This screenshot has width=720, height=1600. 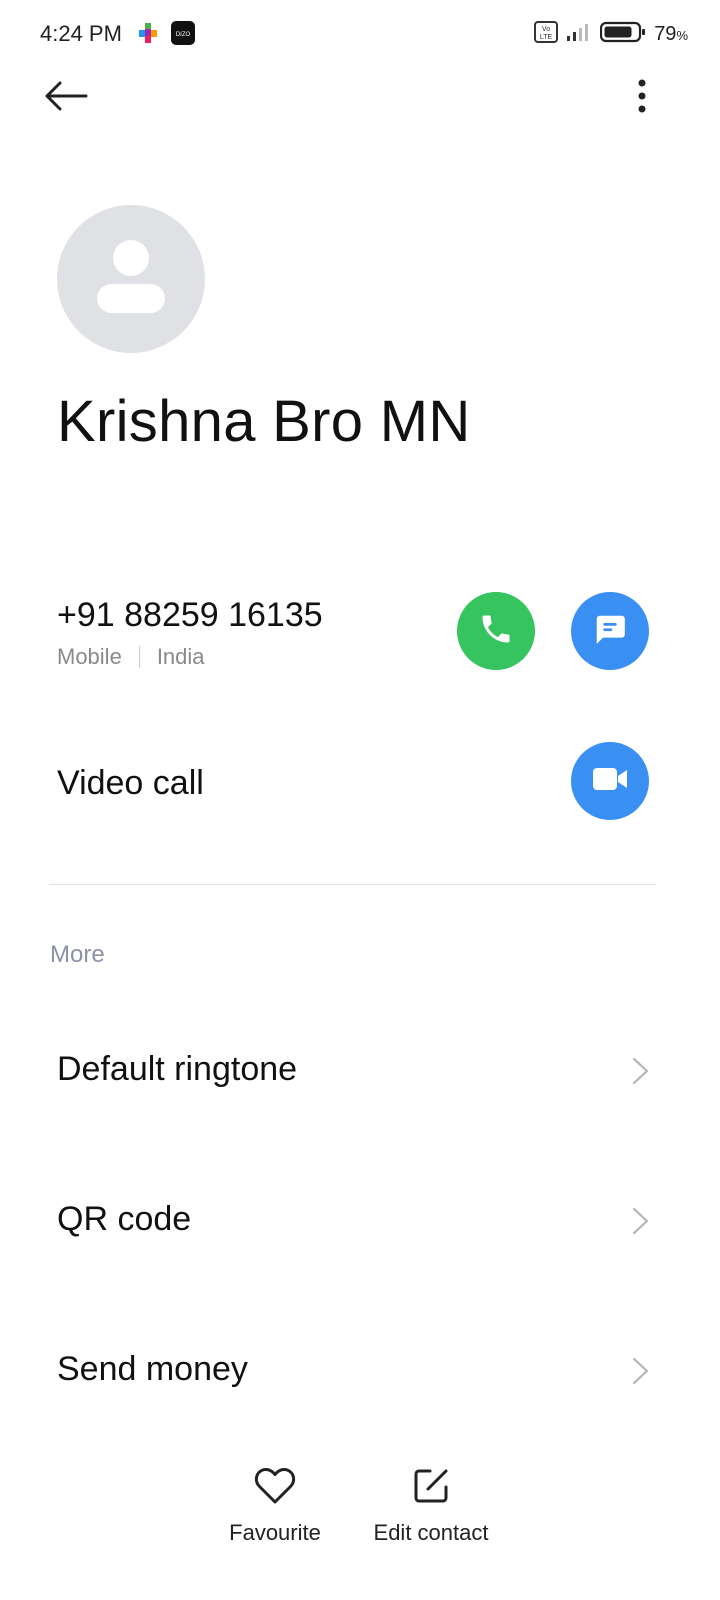 I want to click on favourite-button: Favourite, so click(x=275, y=1506).